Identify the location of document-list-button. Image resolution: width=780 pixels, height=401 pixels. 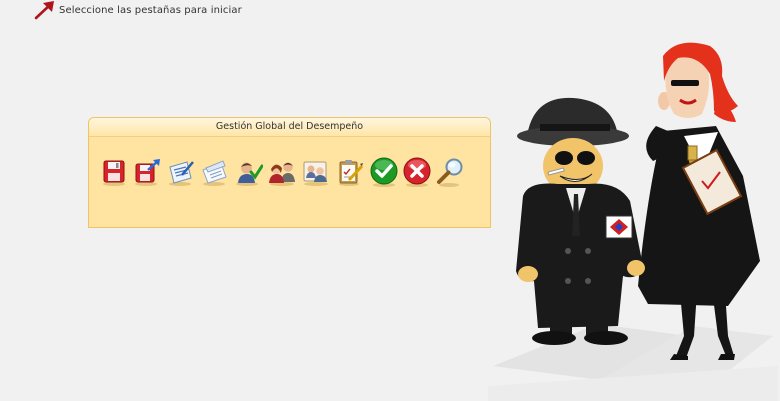
(215, 172).